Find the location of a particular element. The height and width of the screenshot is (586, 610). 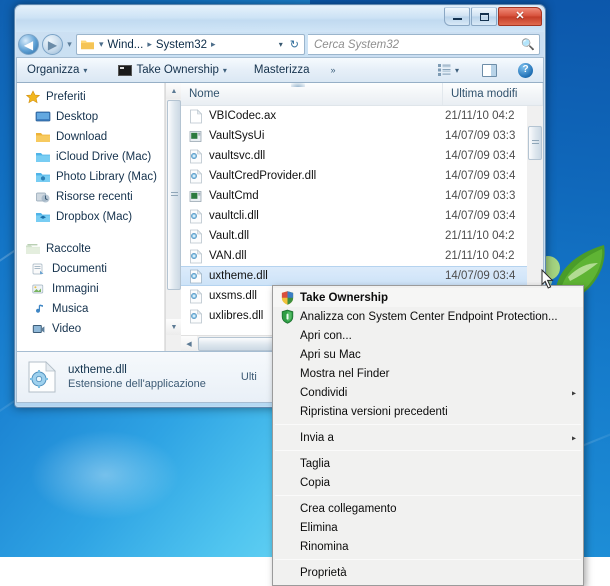

breadcrumb-prev-chevron: ▾ is located at coordinates (69, 44).